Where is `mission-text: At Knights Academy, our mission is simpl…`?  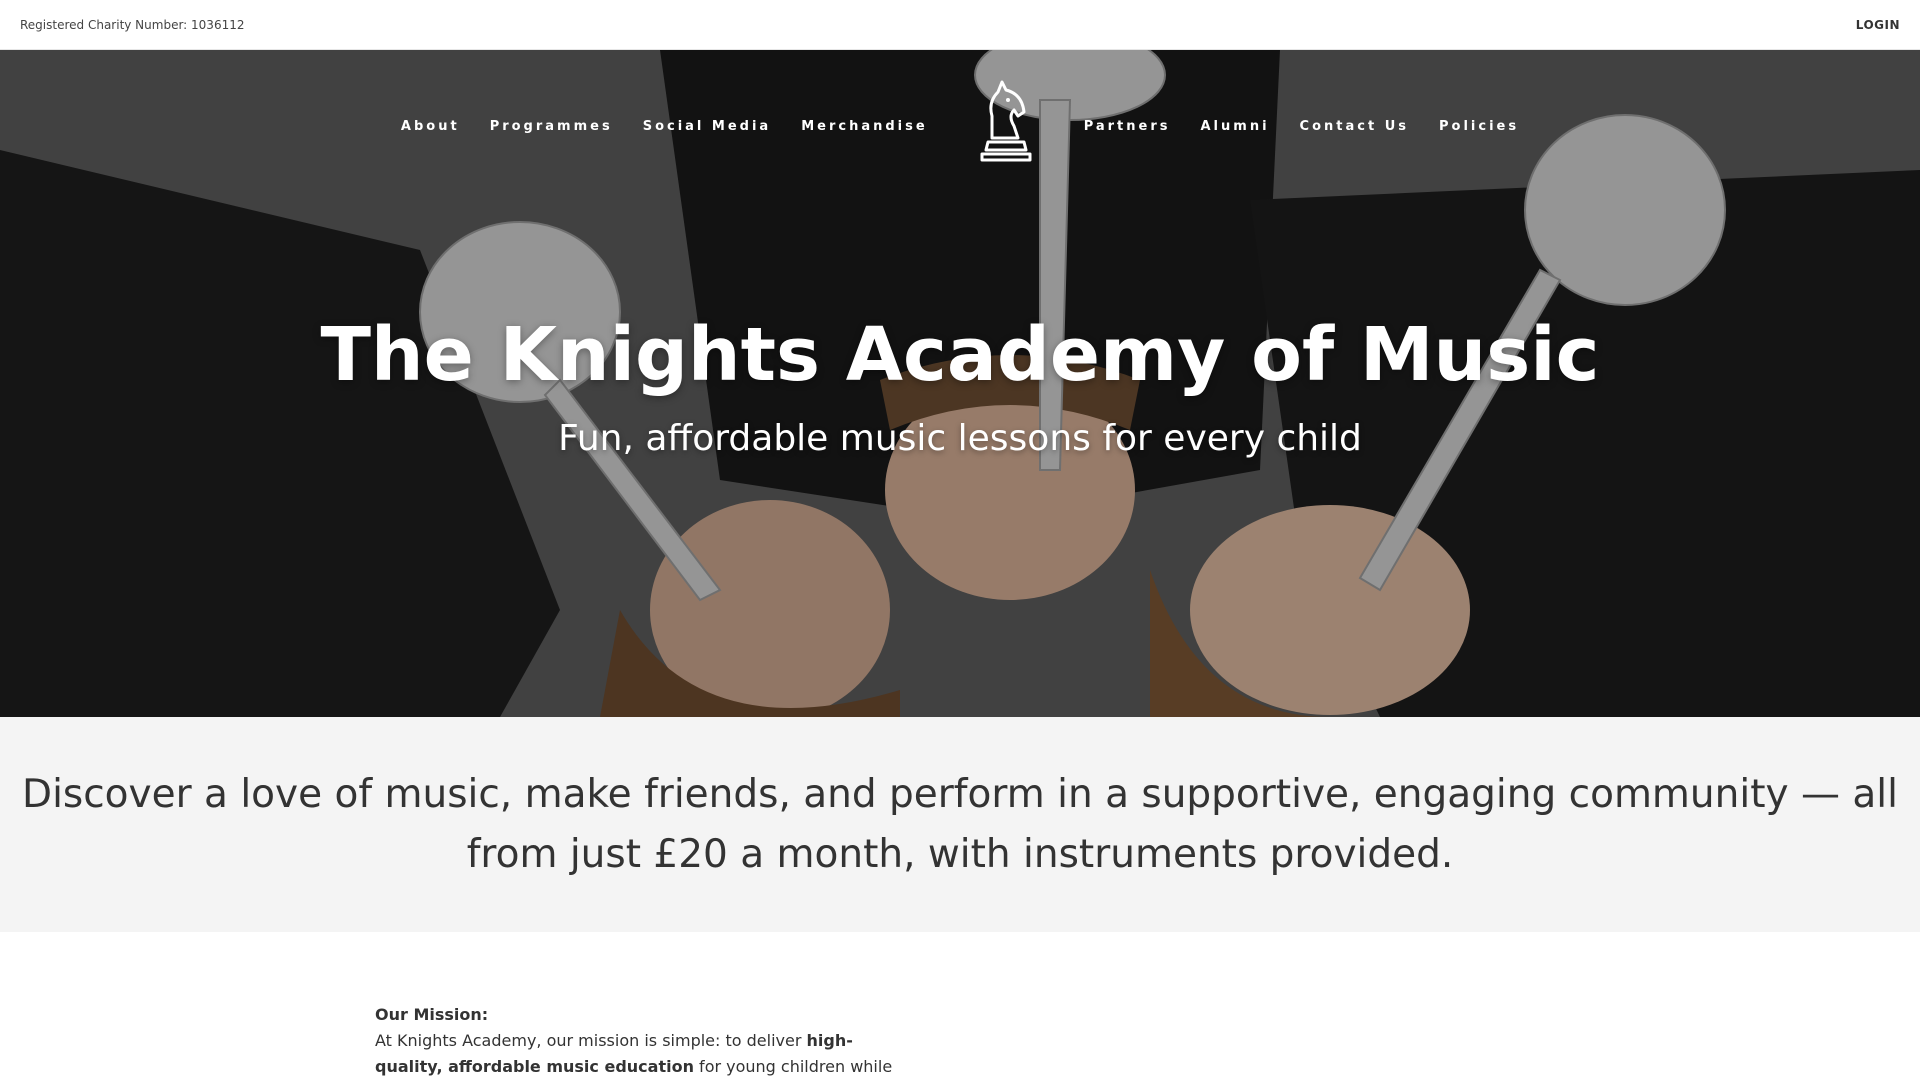
mission-text: At Knights Academy, our mission is simpl… is located at coordinates (591, 1040).